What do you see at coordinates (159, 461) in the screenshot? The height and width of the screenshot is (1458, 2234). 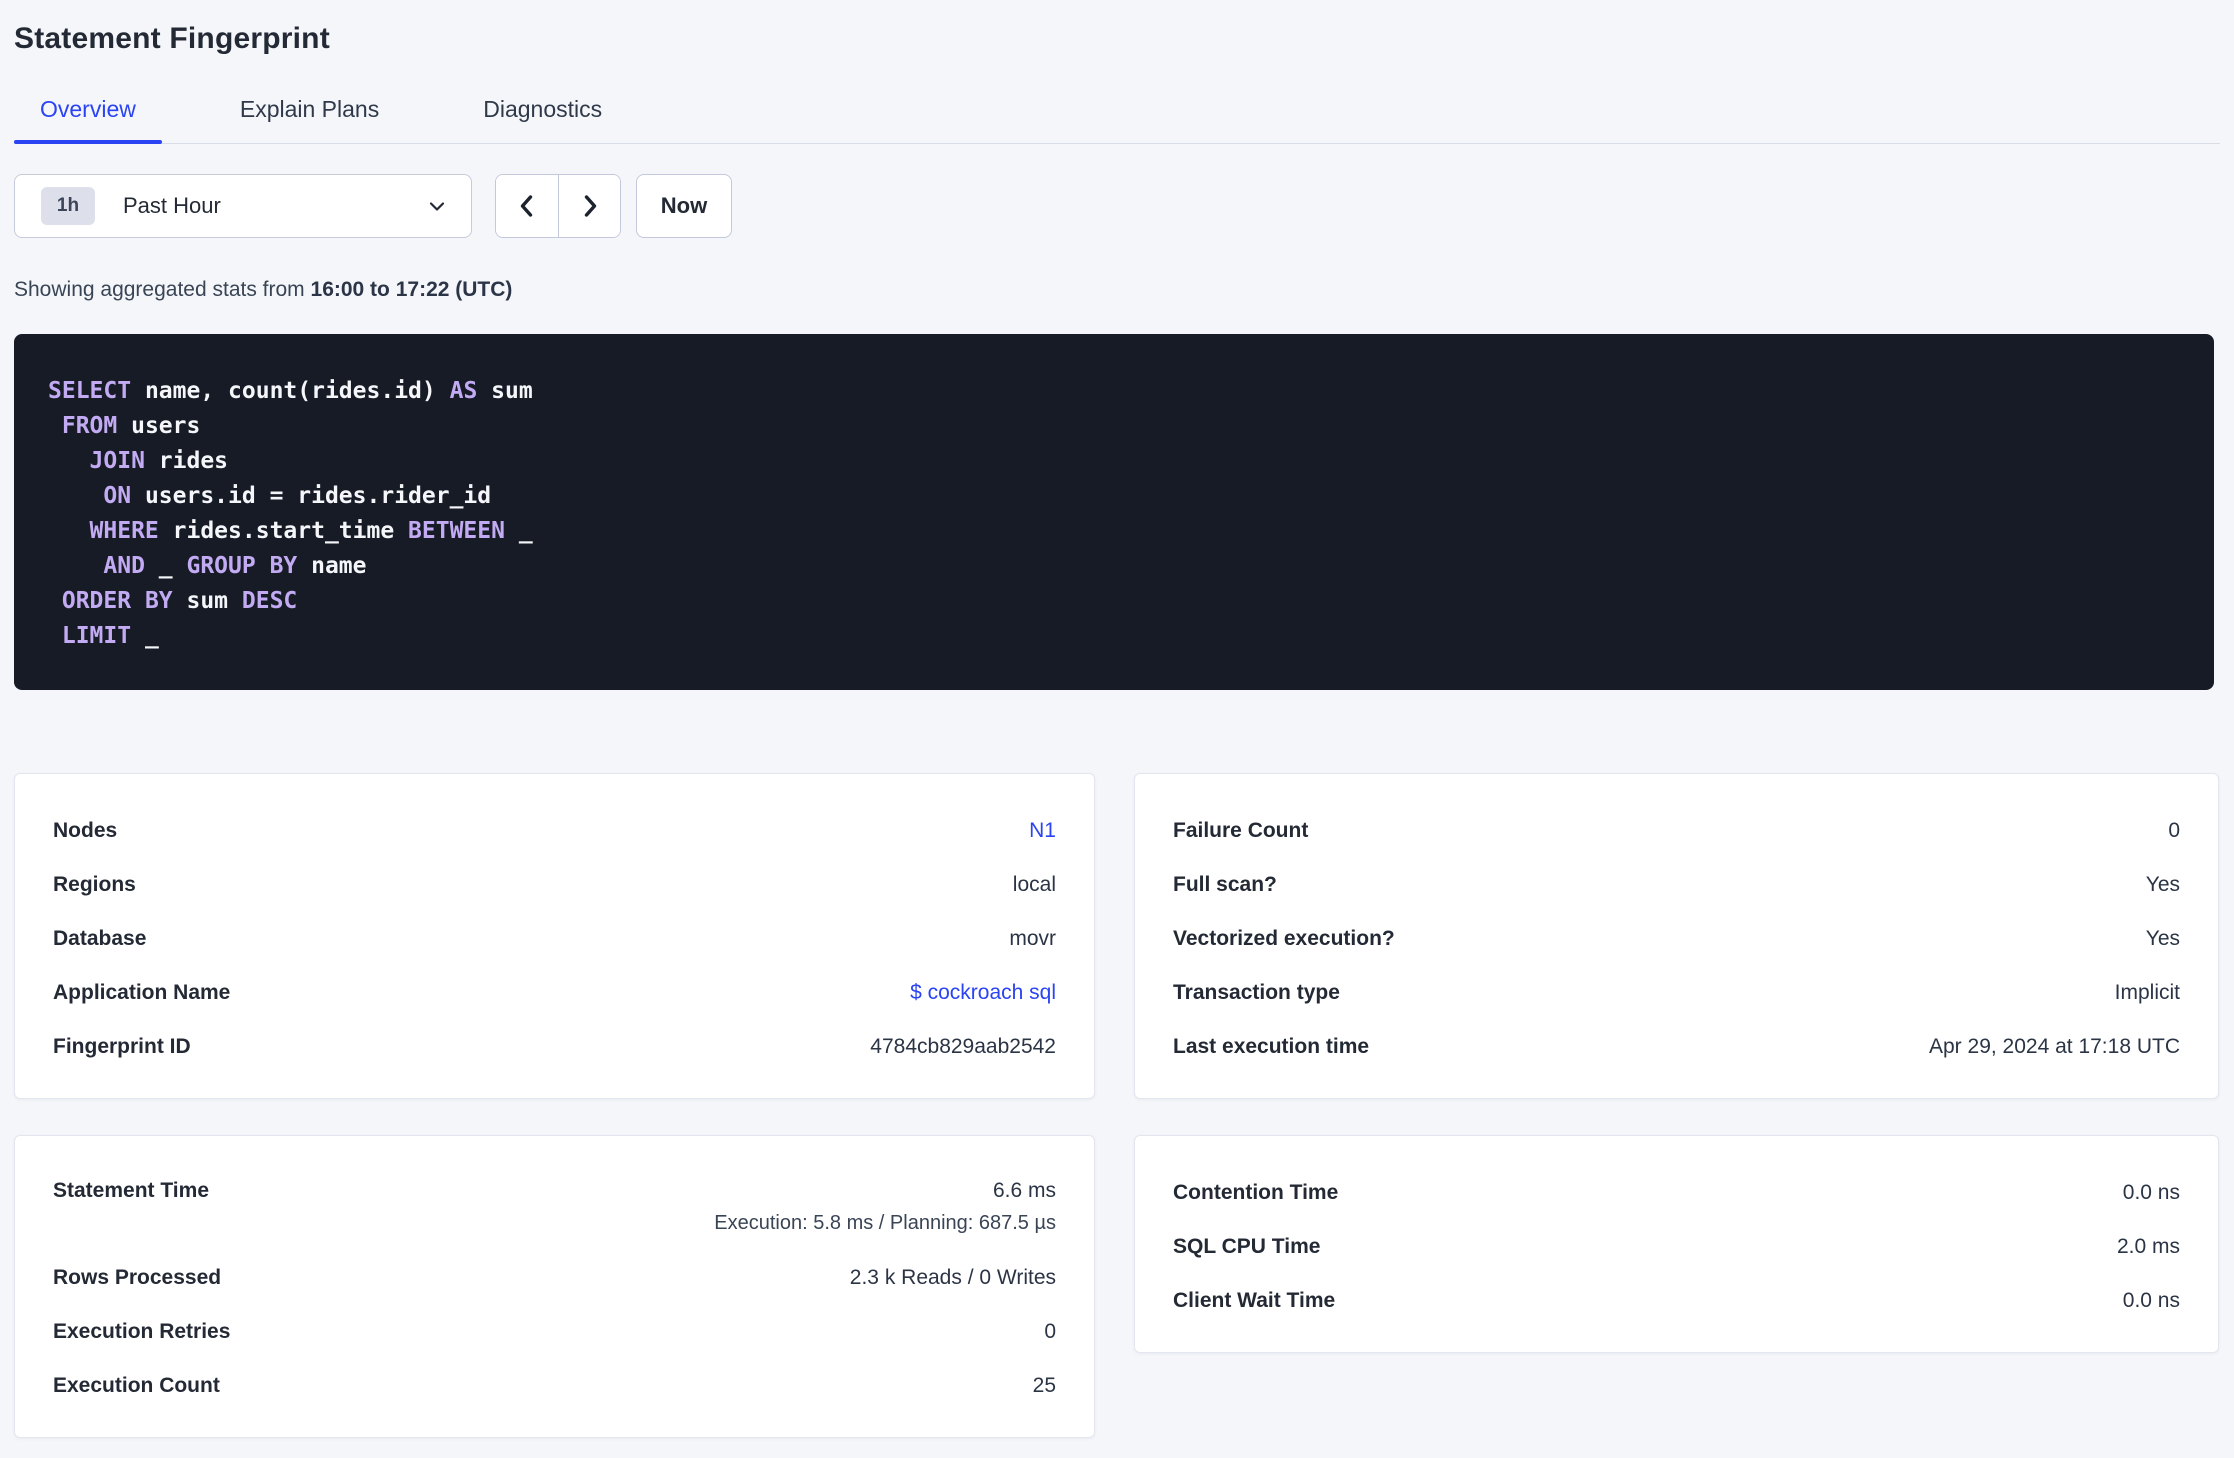 I see `sql-line: JOIN rides` at bounding box center [159, 461].